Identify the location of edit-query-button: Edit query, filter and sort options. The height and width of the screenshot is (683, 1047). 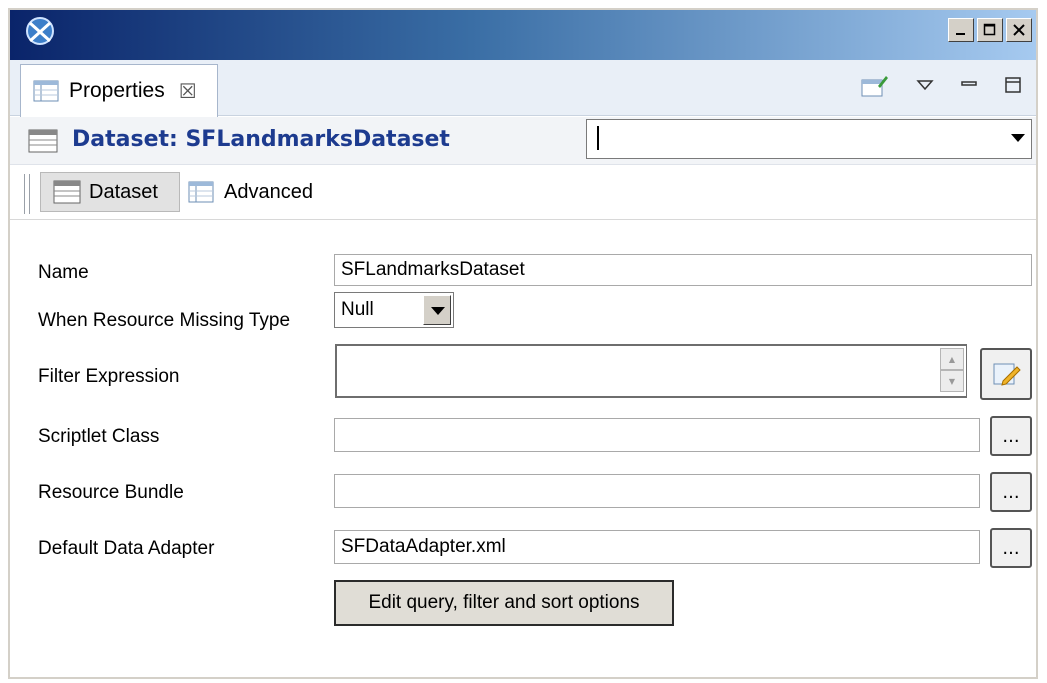
(504, 603).